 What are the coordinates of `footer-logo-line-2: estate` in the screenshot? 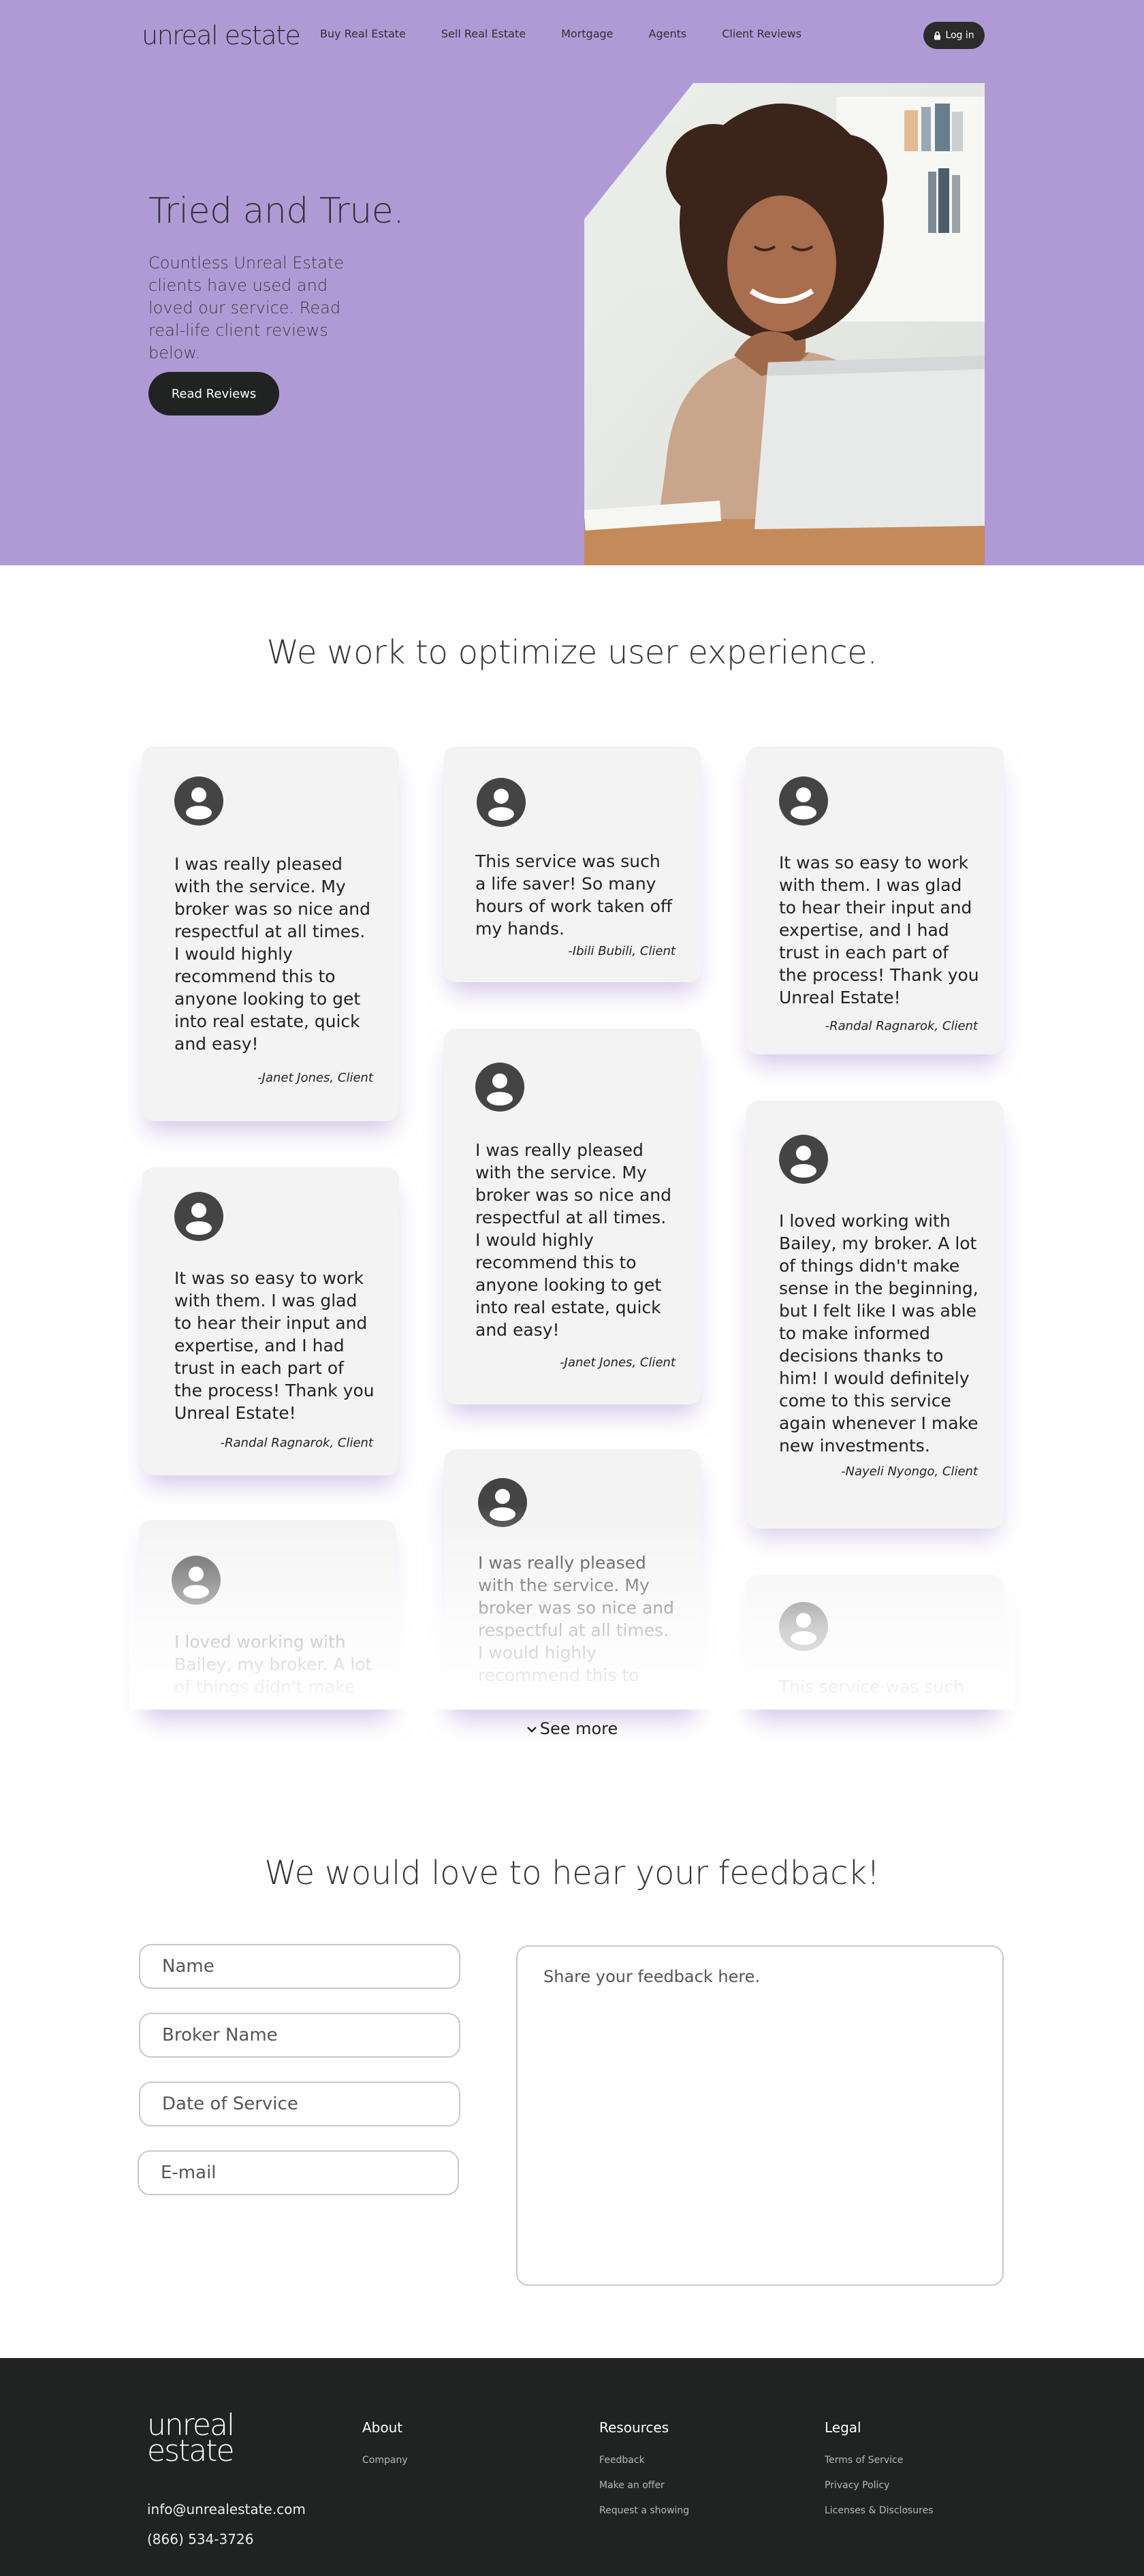 It's located at (191, 2451).